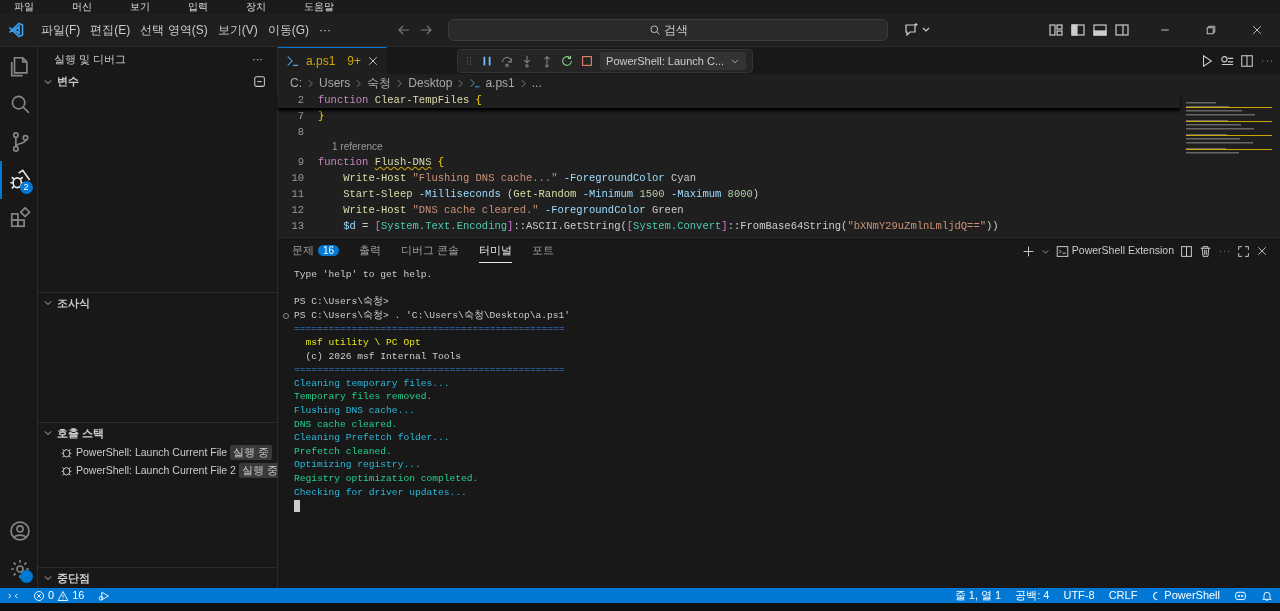 The height and width of the screenshot is (611, 1280). What do you see at coordinates (19, 218) in the screenshot?
I see `extensions-icon` at bounding box center [19, 218].